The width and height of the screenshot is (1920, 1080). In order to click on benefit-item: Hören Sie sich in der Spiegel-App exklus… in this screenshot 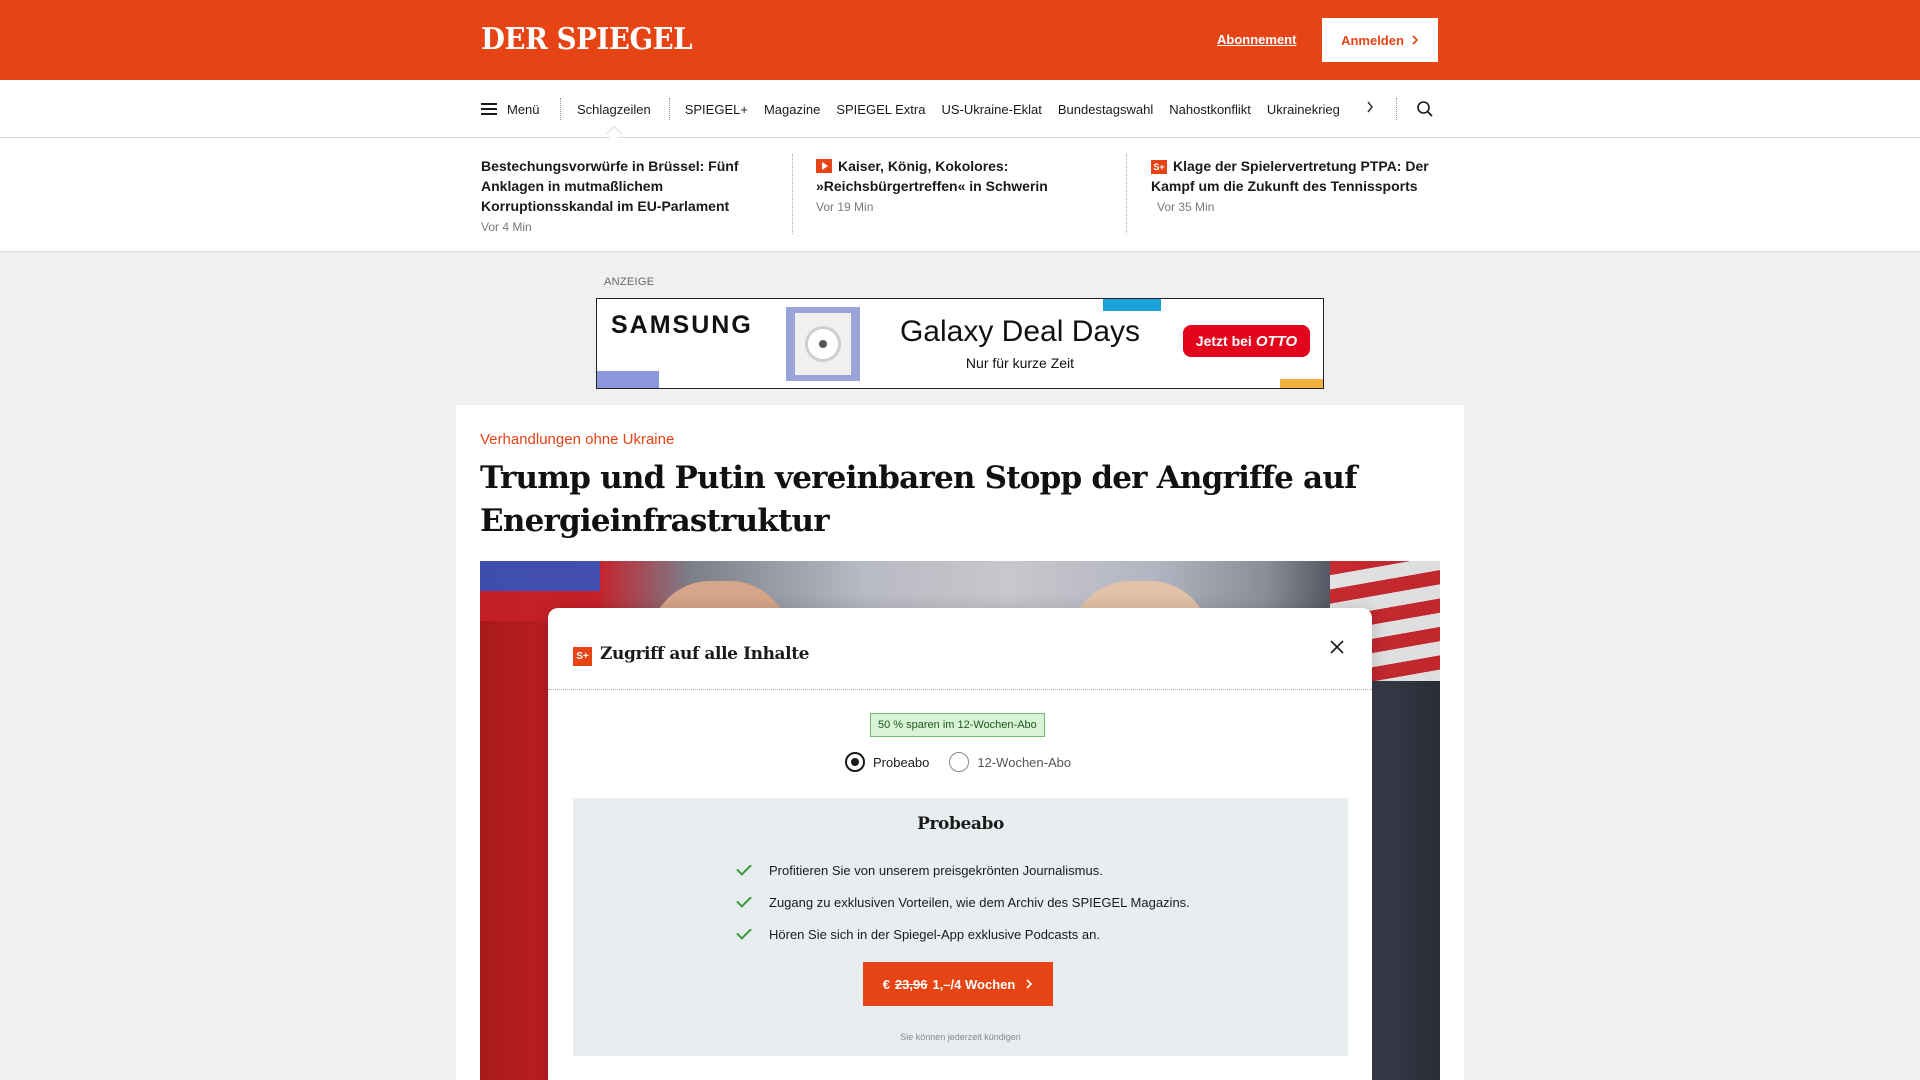, I will do `click(963, 934)`.